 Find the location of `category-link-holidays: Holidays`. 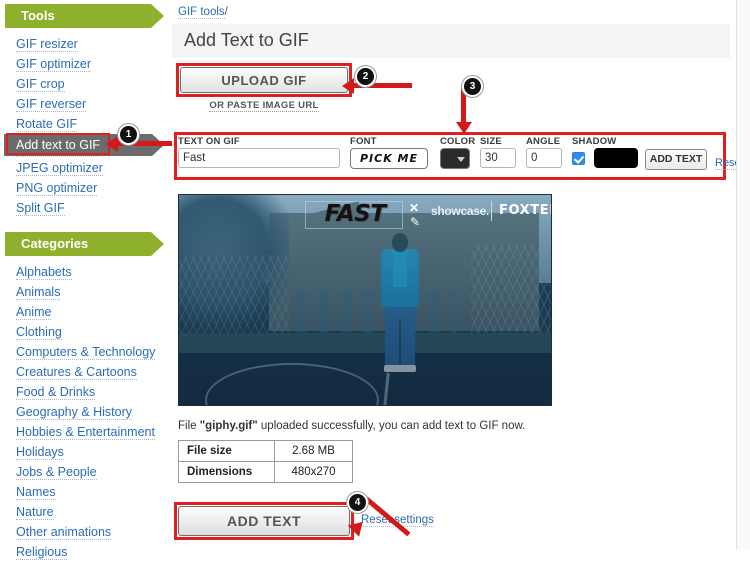

category-link-holidays: Holidays is located at coordinates (40, 452).